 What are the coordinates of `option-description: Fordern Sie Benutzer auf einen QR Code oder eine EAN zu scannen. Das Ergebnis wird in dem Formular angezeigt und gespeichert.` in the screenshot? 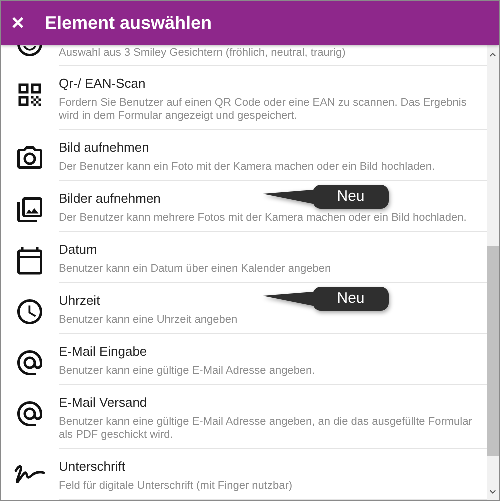 It's located at (263, 110).